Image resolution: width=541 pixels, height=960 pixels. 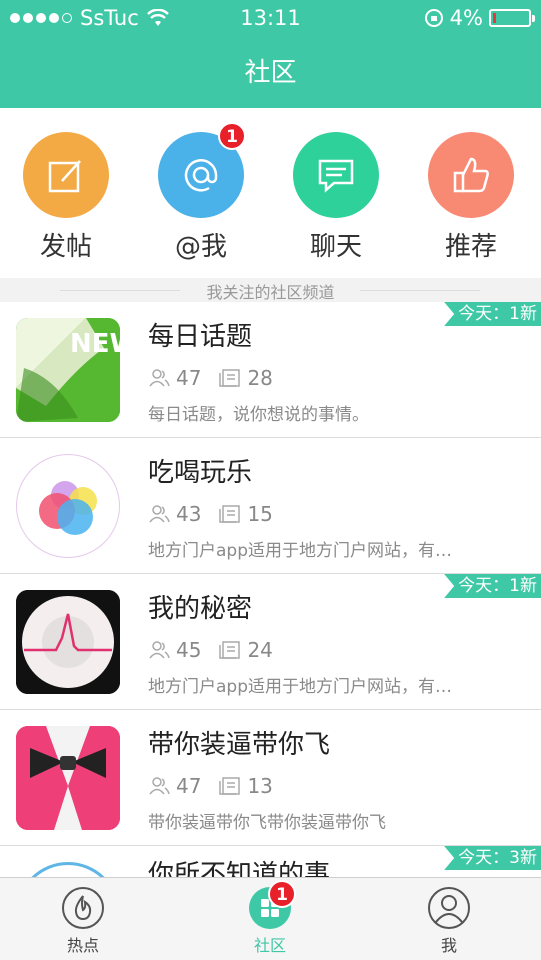 I want to click on action-label: @我, so click(x=200, y=247).